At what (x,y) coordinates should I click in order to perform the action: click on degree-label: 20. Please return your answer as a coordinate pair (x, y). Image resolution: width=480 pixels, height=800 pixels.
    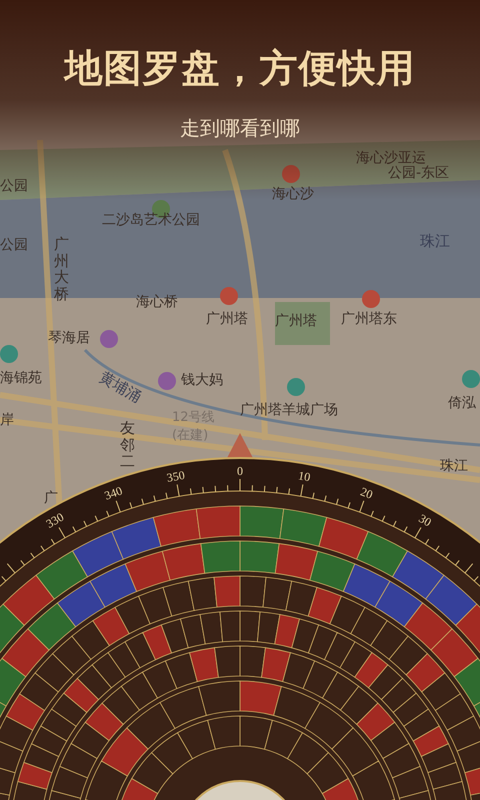
    Looking at the image, I should click on (366, 493).